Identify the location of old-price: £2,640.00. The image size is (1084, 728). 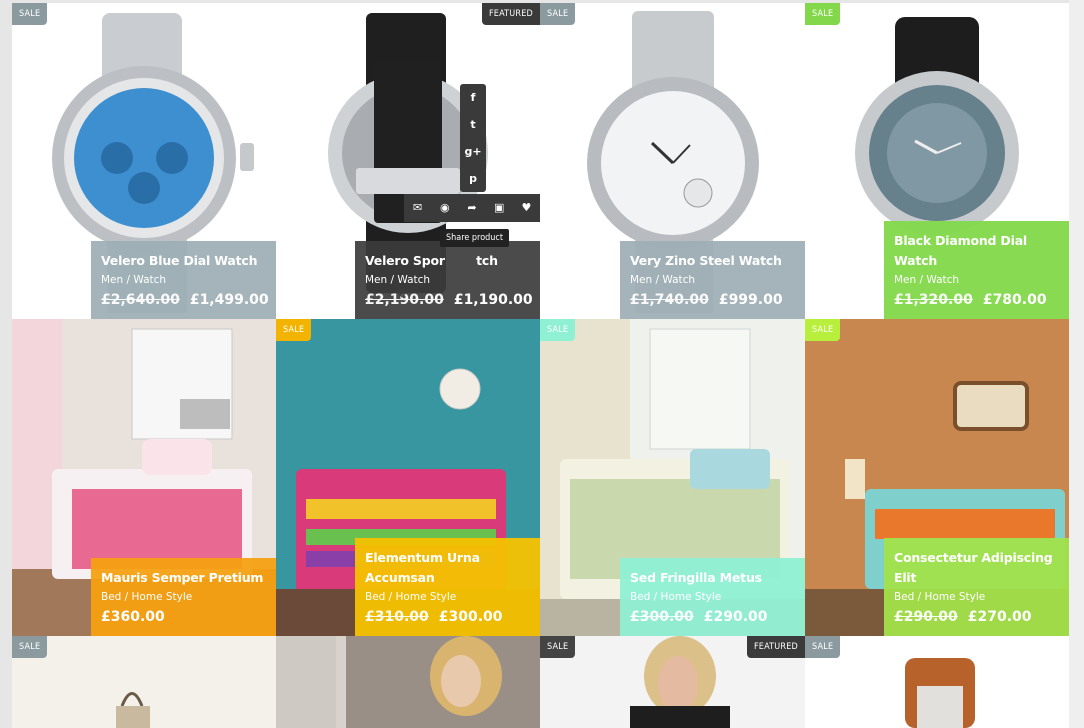
(140, 300).